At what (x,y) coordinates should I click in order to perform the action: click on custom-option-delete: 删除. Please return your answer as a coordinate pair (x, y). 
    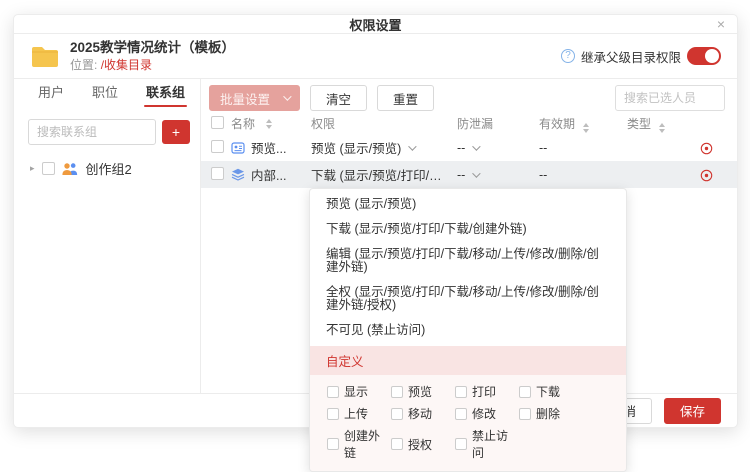
    Looking at the image, I should click on (551, 413).